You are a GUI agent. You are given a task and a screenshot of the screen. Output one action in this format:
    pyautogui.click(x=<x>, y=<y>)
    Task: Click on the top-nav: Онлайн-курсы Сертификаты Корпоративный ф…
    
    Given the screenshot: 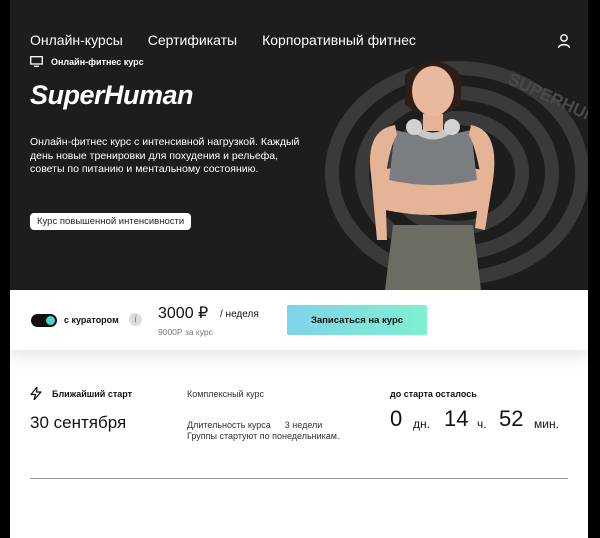 What is the action you would take?
    pyautogui.click(x=223, y=40)
    